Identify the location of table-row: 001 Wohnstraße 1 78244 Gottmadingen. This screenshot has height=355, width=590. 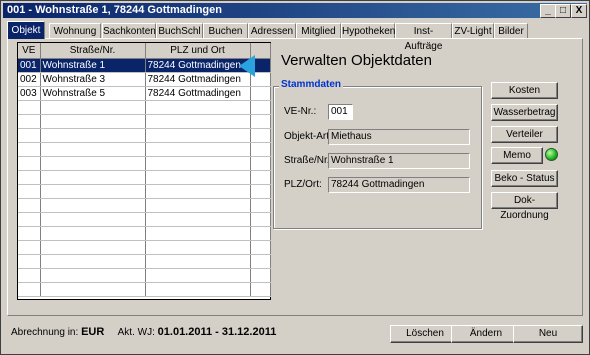
(144, 65).